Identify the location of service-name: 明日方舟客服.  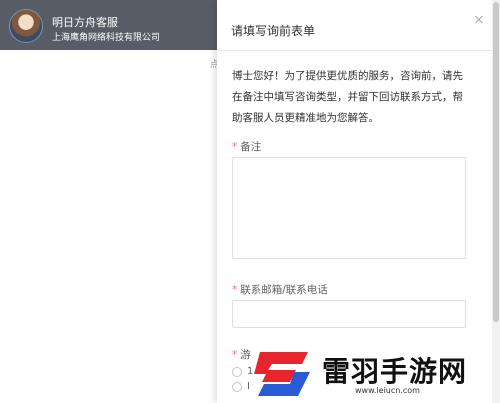
(85, 22).